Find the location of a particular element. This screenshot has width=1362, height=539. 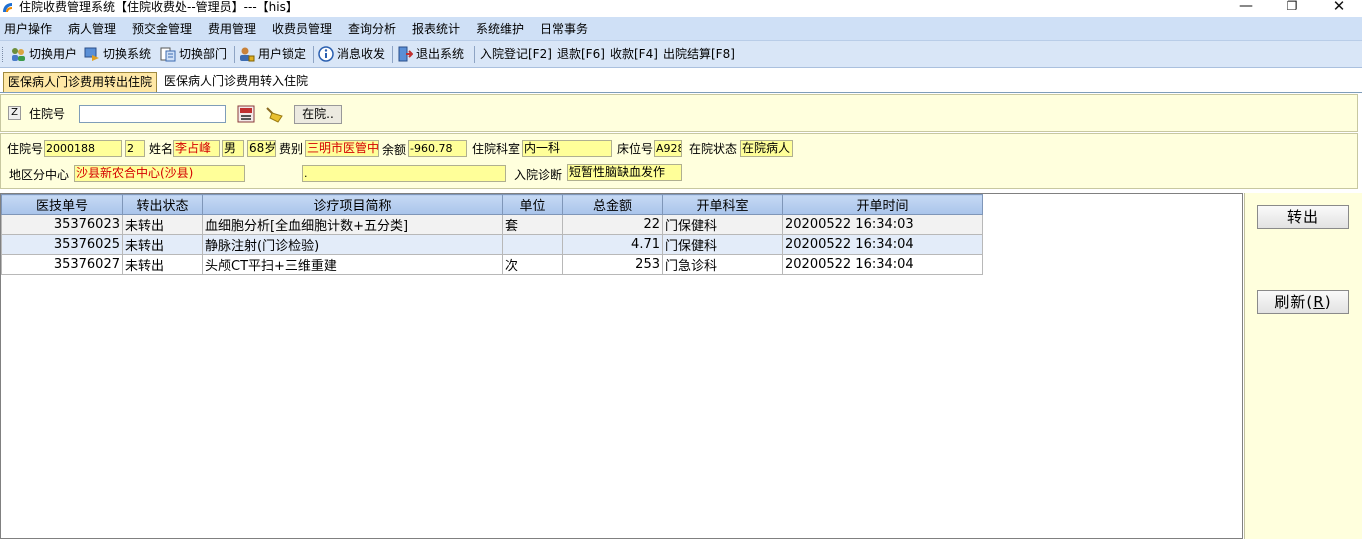

menu-patient-mgmt: 病人管理 is located at coordinates (92, 29).